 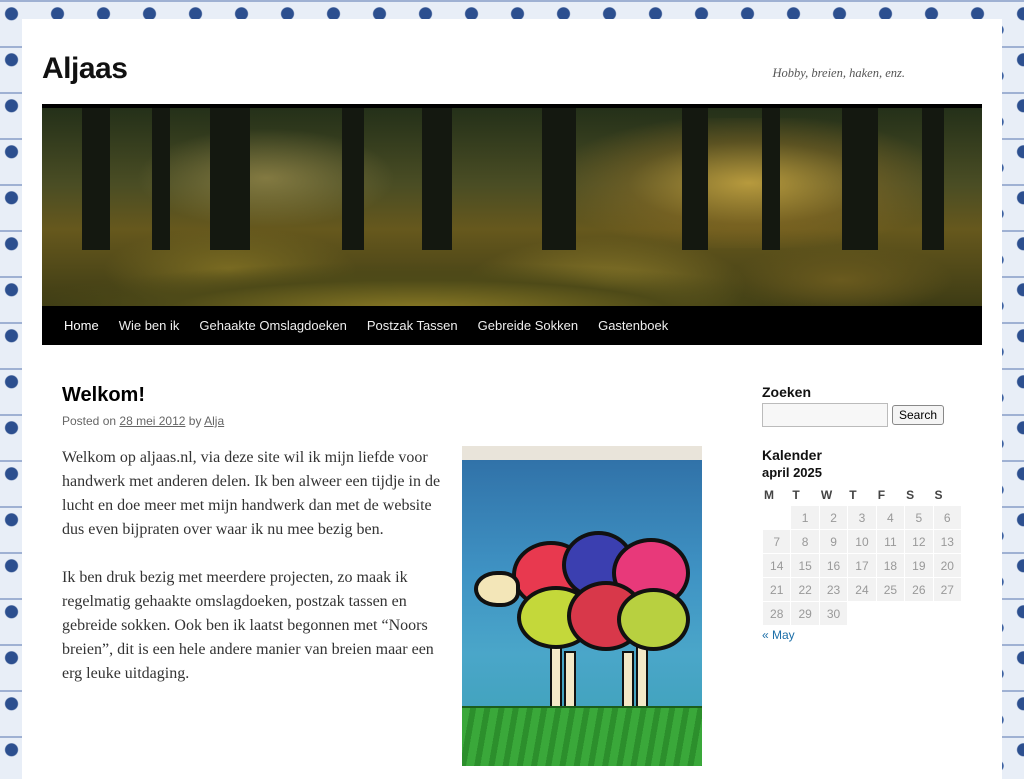 What do you see at coordinates (85, 69) in the screenshot?
I see `site-title: Aljaas` at bounding box center [85, 69].